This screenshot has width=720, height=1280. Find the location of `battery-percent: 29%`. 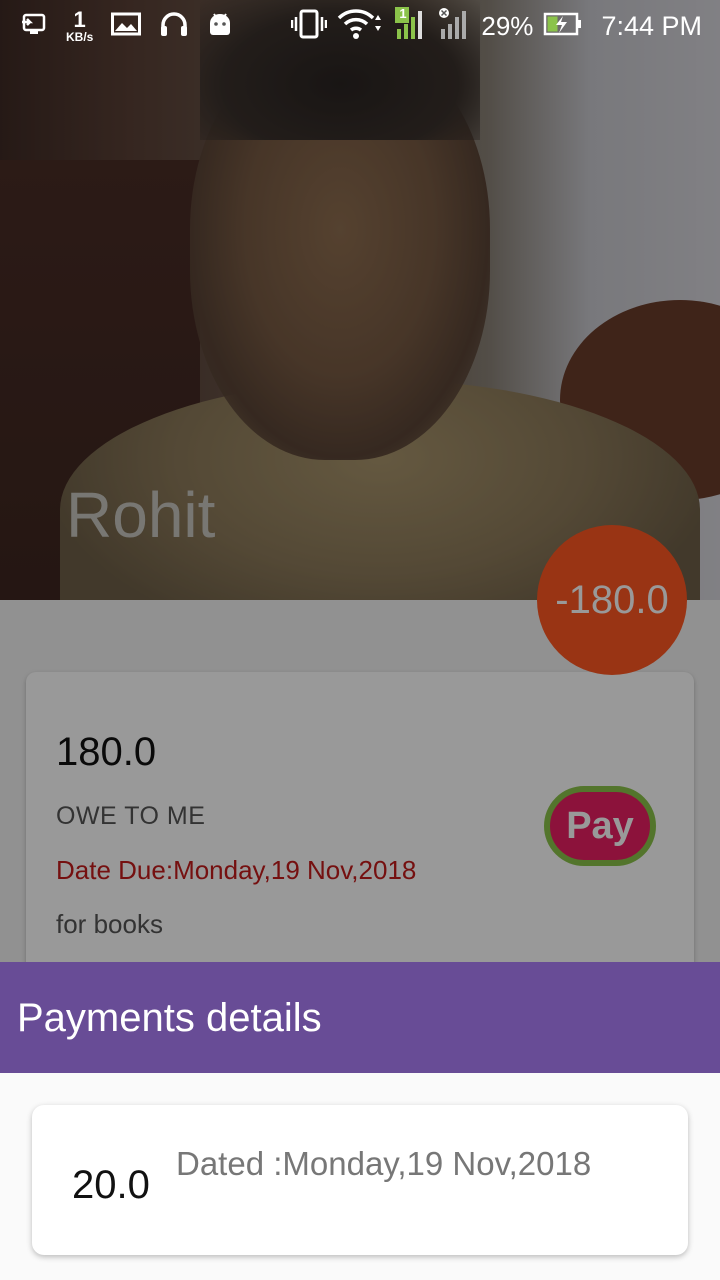

battery-percent: 29% is located at coordinates (507, 25).